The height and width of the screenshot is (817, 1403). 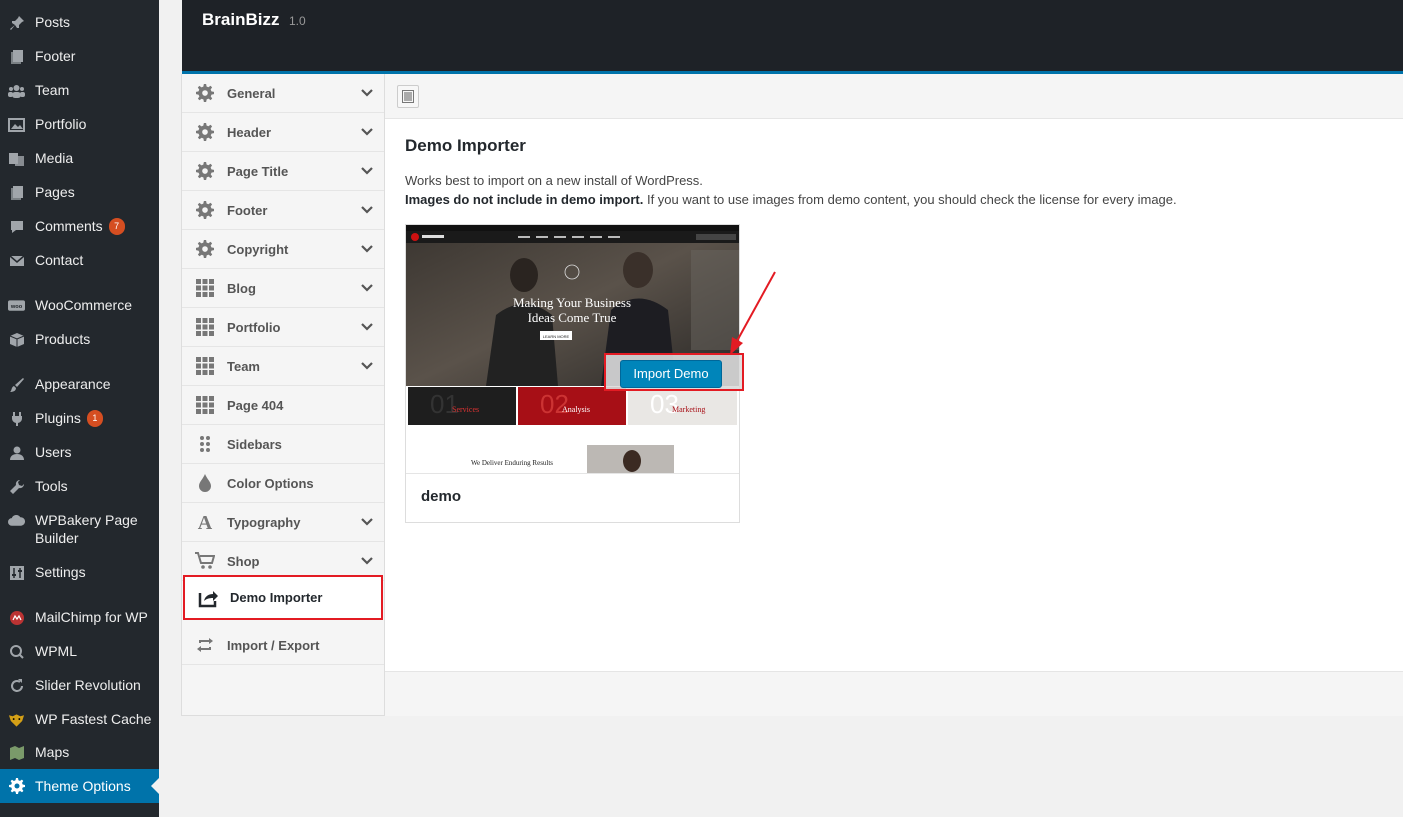 I want to click on theme-options-header: BrainBizz 1.0, so click(x=792, y=37).